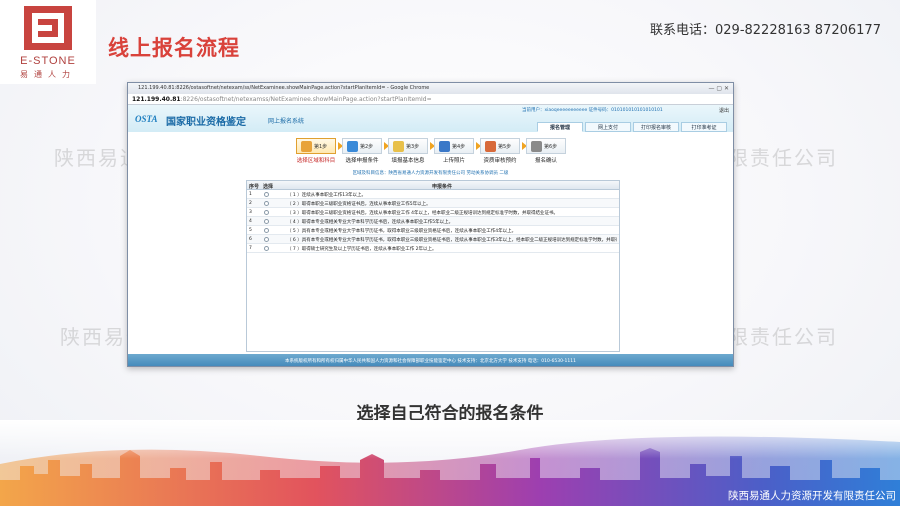  What do you see at coordinates (560, 127) in the screenshot?
I see `tab-registration: 报名管理` at bounding box center [560, 127].